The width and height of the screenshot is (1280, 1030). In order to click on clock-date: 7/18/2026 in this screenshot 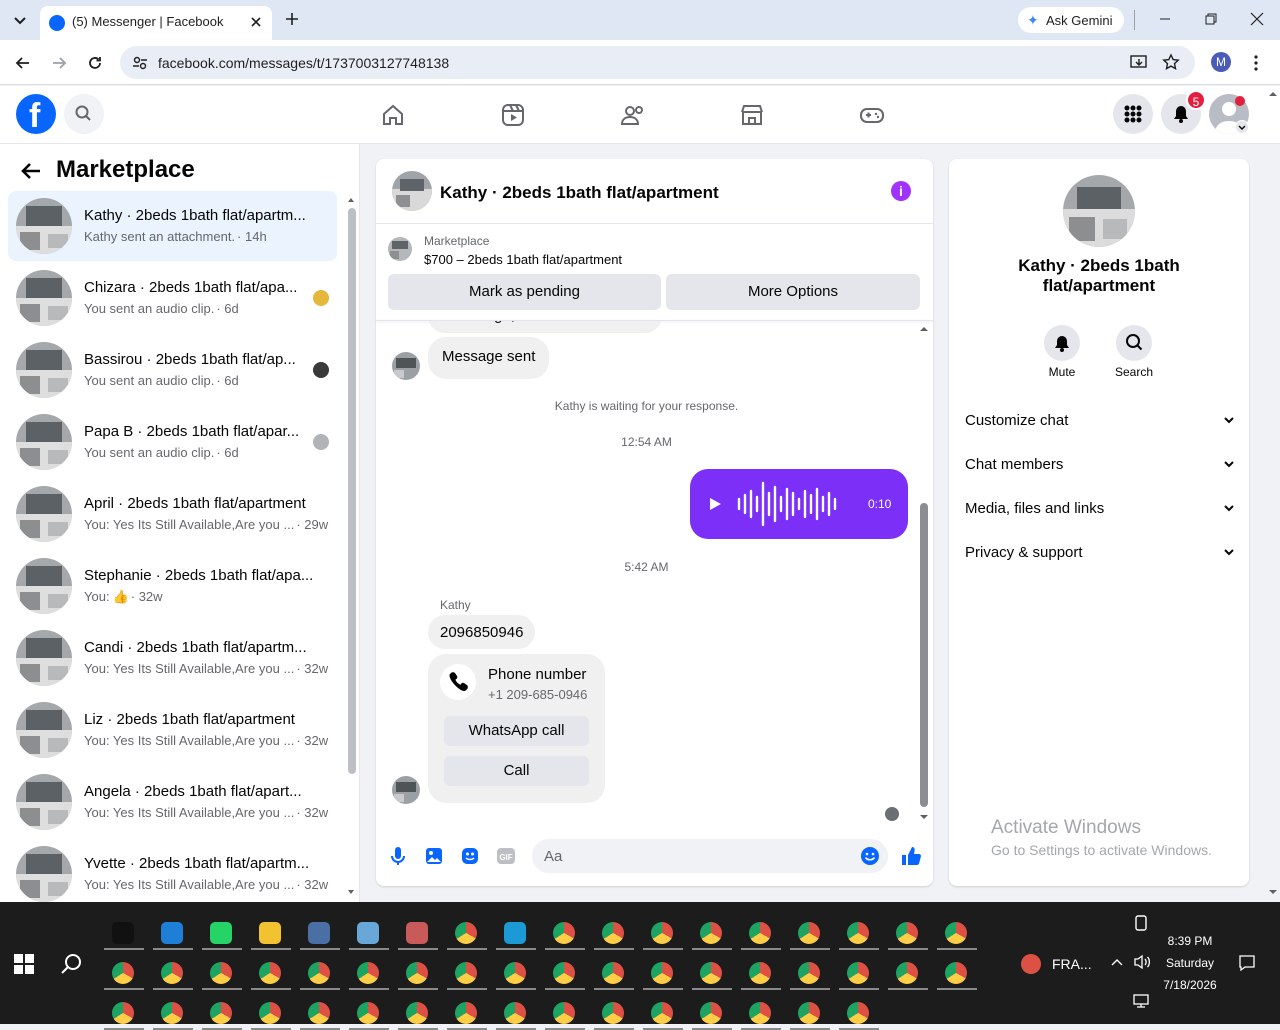, I will do `click(1190, 985)`.